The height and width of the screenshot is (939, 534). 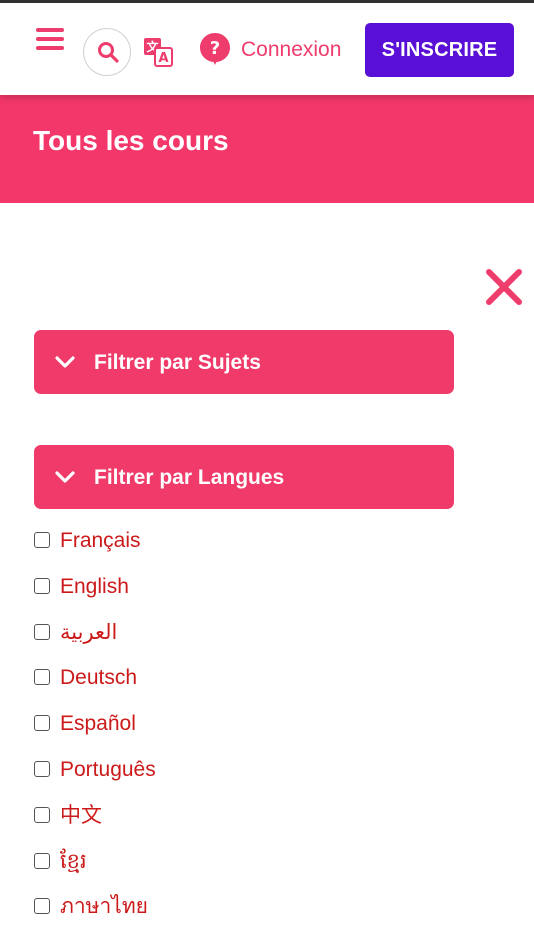 I want to click on filter-subjects-toggle: Filtrer par Sujets, so click(x=244, y=362).